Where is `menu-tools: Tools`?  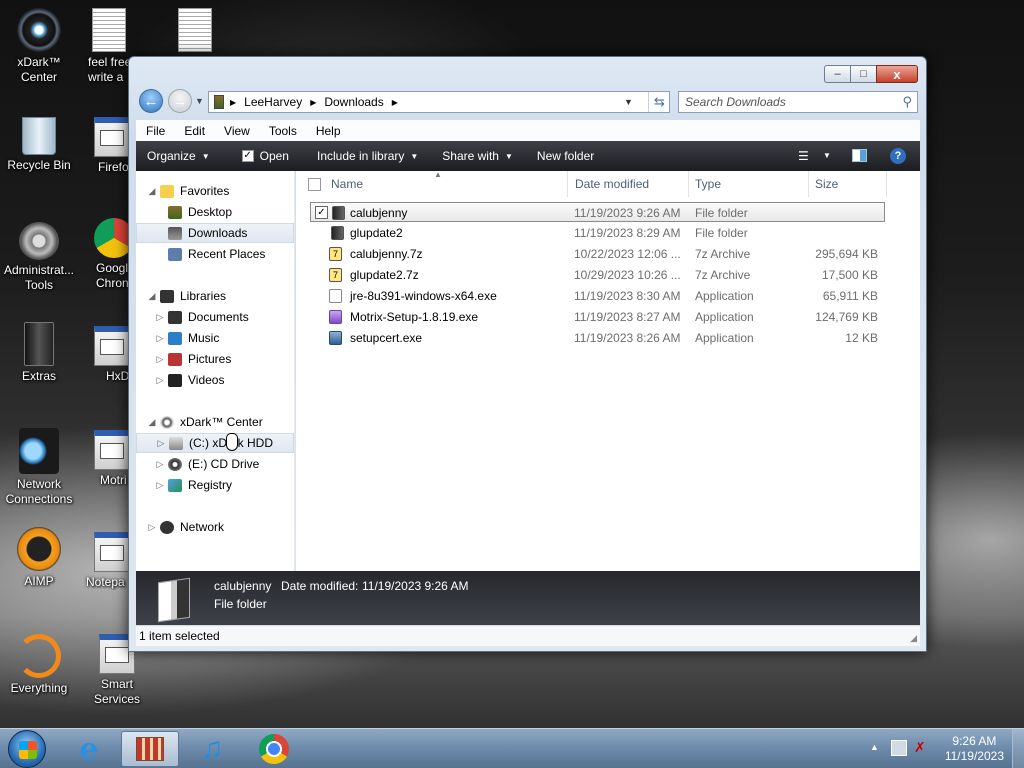
menu-tools: Tools is located at coordinates (282, 131).